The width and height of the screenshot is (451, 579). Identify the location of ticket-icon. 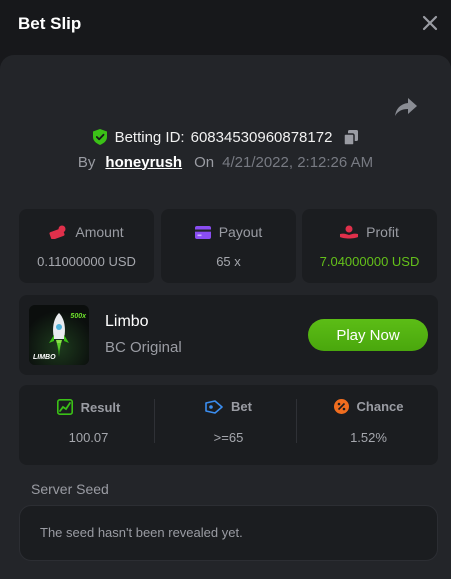
(214, 406).